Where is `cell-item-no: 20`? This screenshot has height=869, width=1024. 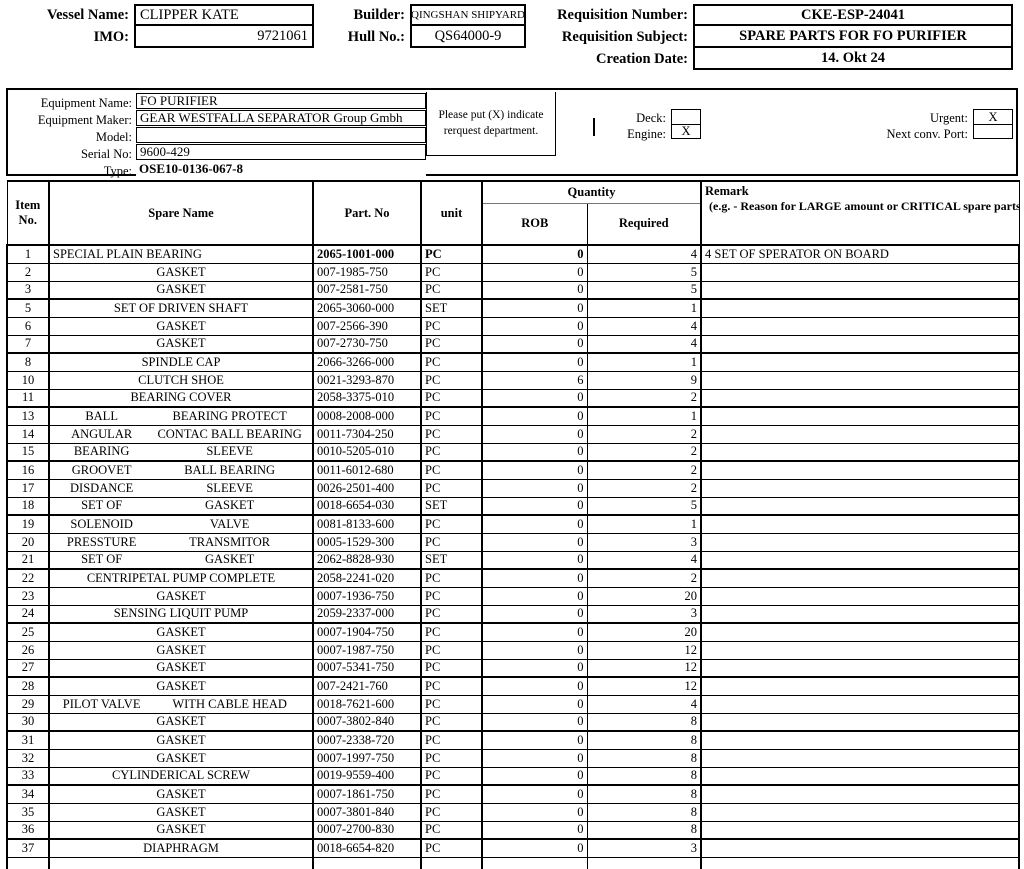
cell-item-no: 20 is located at coordinates (28, 542).